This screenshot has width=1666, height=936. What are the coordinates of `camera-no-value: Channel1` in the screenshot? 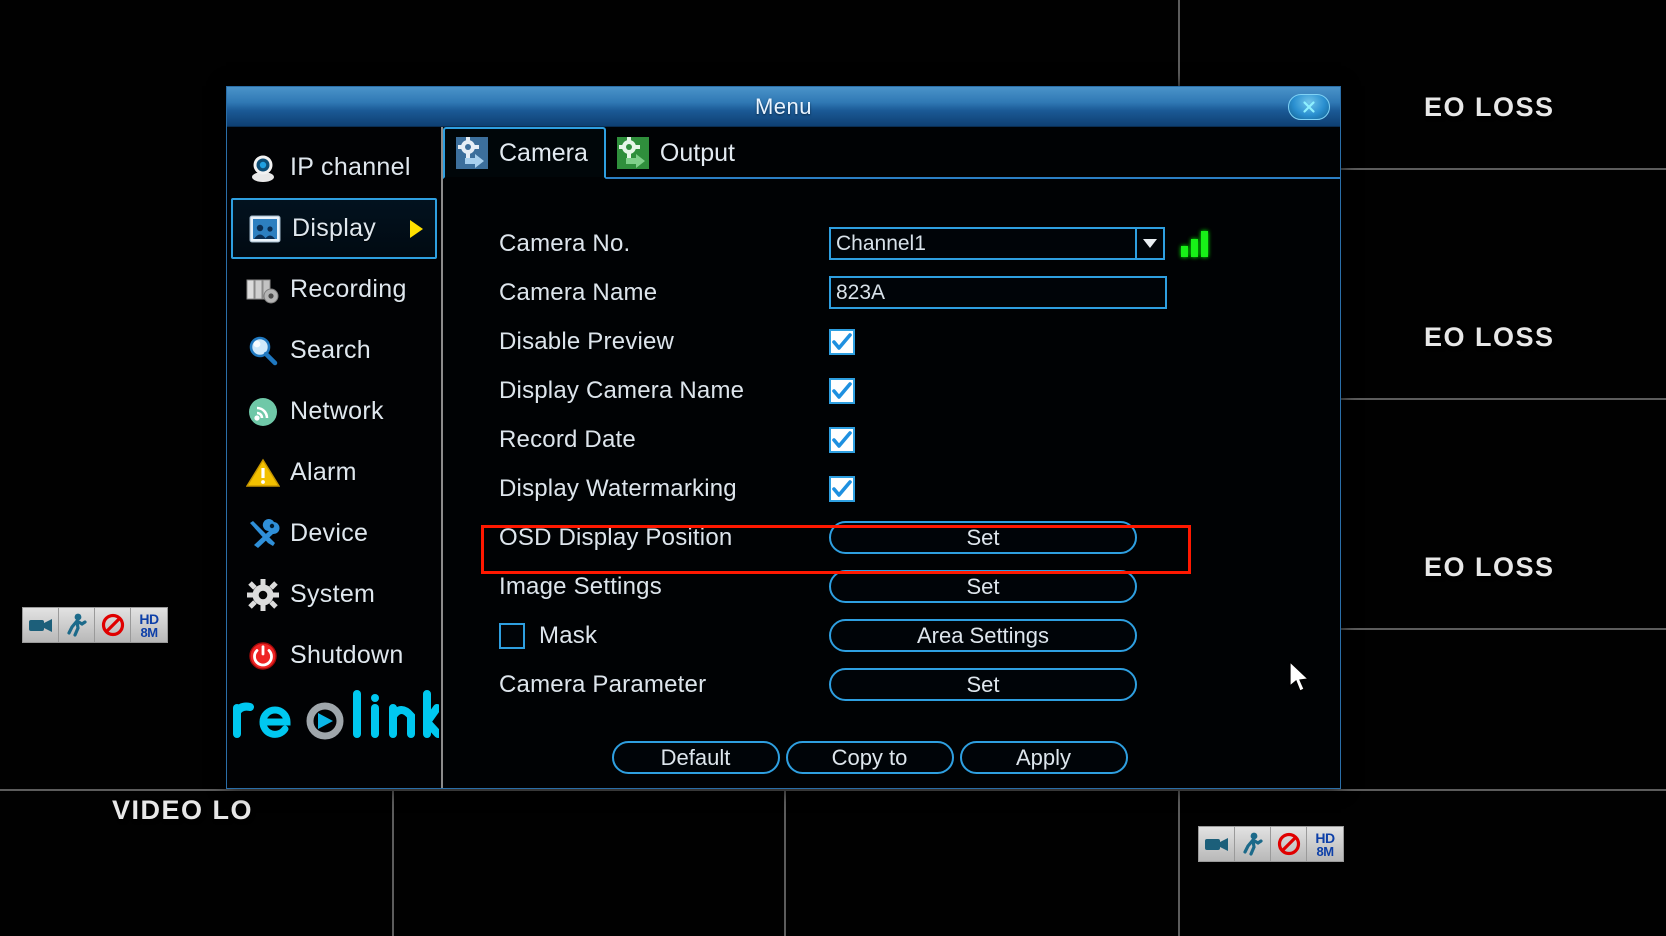 It's located at (983, 243).